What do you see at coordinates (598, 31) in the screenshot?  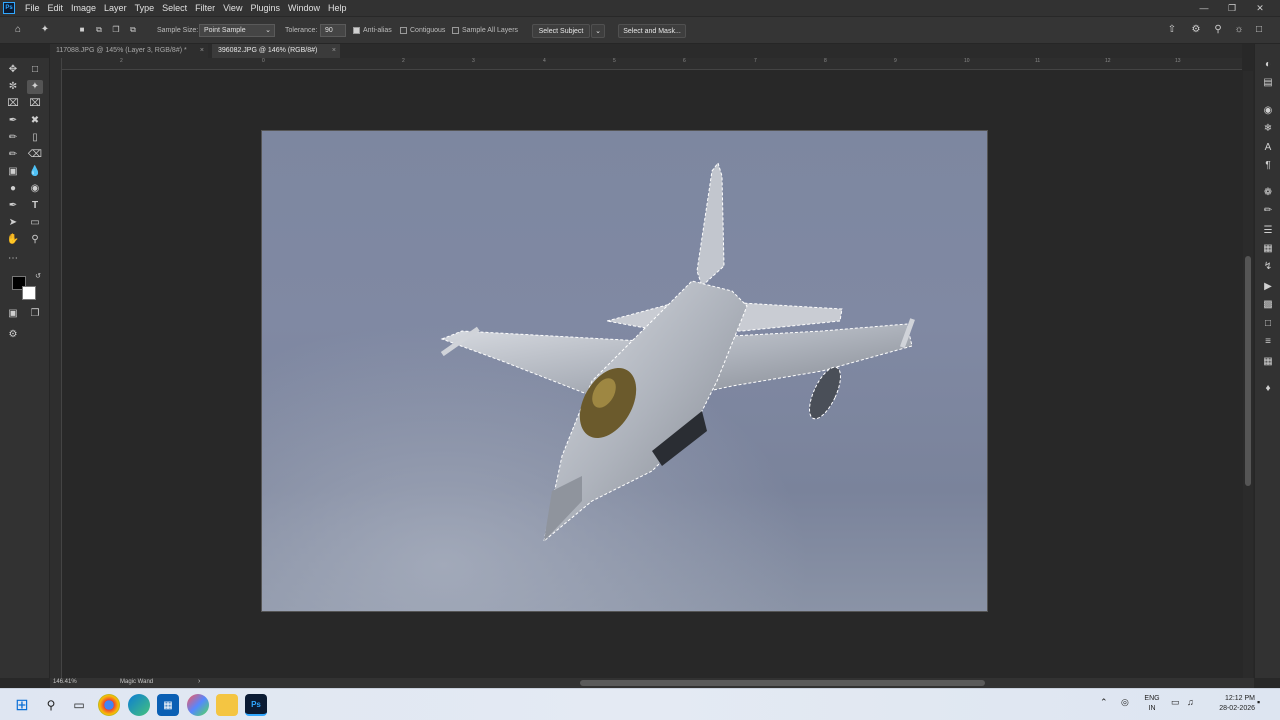 I see `select-subject-dropdown: ⌄` at bounding box center [598, 31].